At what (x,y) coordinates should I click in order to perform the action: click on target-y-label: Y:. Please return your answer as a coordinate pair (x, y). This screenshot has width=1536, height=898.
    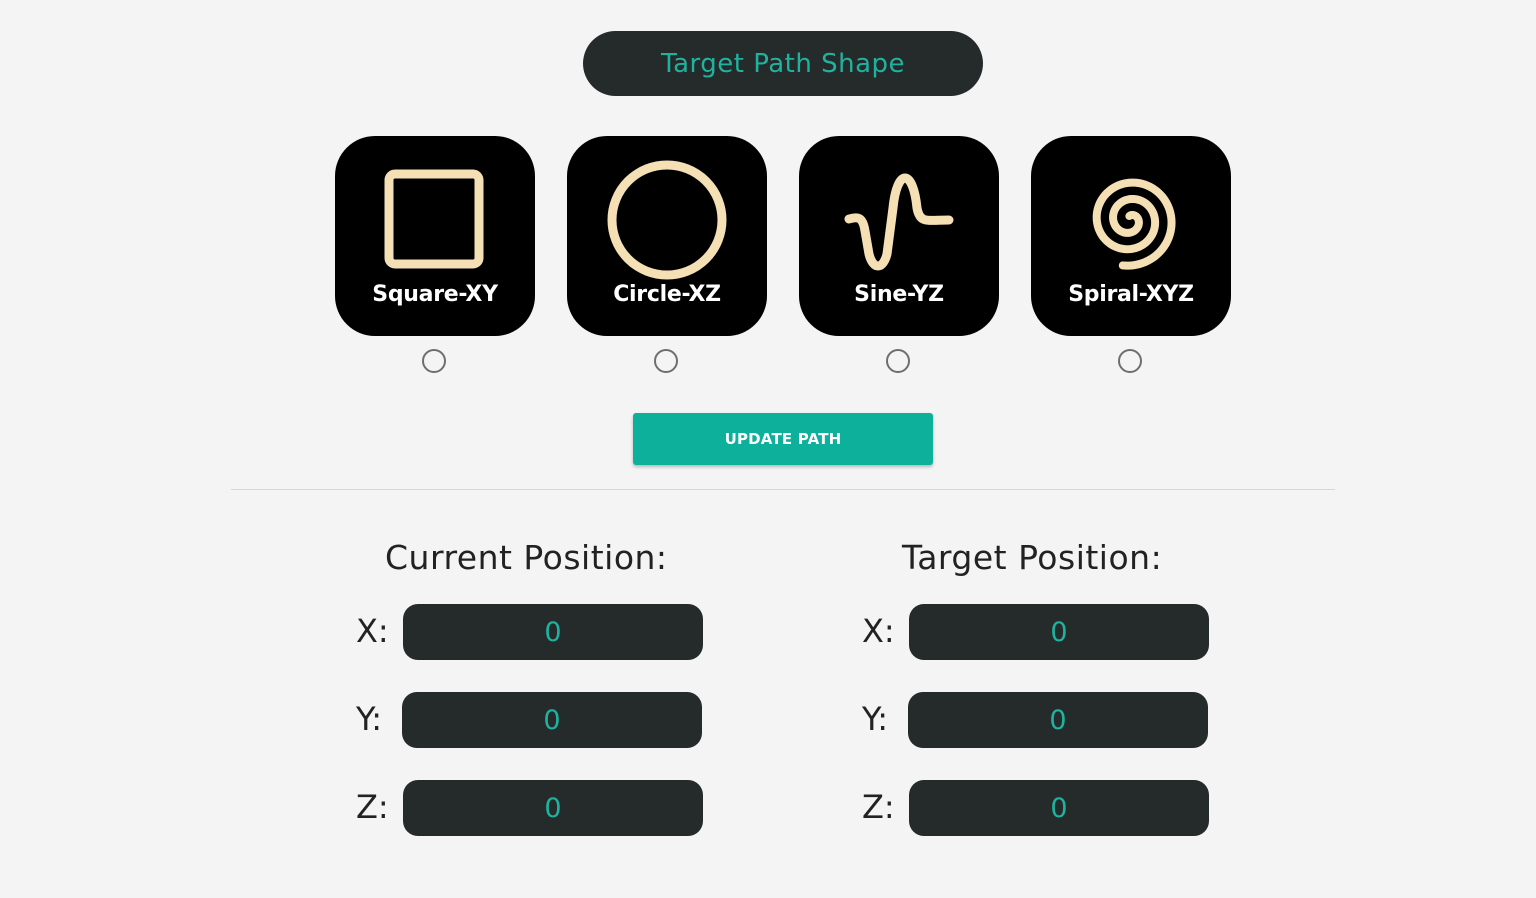
    Looking at the image, I should click on (875, 719).